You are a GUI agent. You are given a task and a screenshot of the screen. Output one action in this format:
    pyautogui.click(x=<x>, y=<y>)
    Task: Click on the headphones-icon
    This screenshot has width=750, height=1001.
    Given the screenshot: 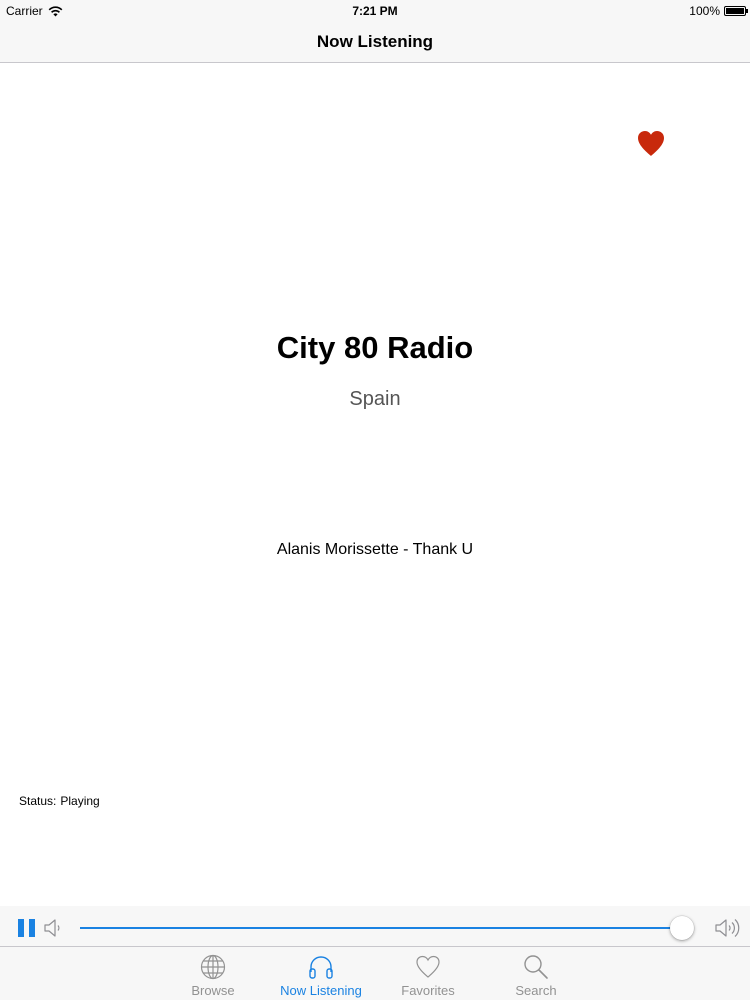 What is the action you would take?
    pyautogui.click(x=321, y=967)
    